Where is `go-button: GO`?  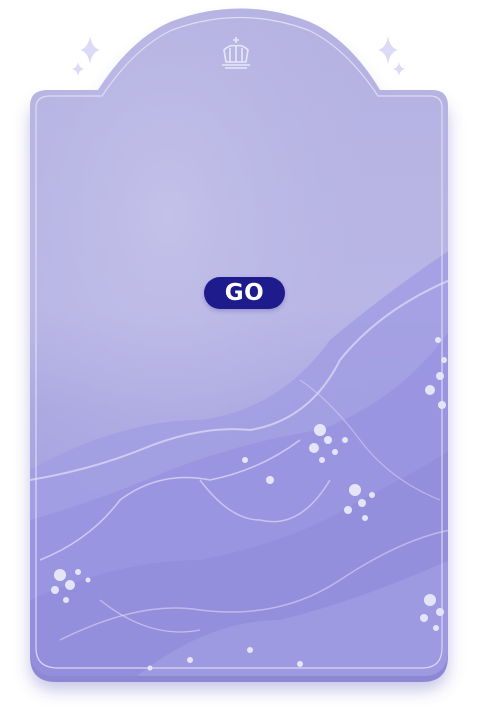
go-button: GO is located at coordinates (244, 293).